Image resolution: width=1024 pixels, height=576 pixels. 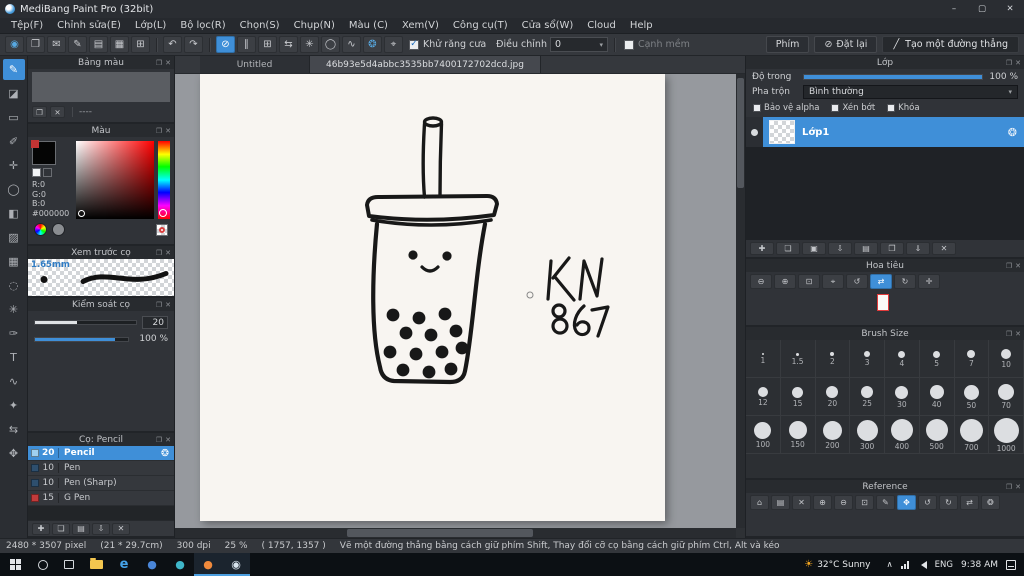 What do you see at coordinates (368, 25) in the screenshot?
I see `menu-item-6: Màu (C)` at bounding box center [368, 25].